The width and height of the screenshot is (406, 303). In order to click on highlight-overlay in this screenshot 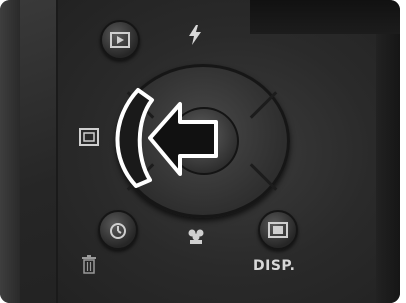, I will do `click(166, 138)`.